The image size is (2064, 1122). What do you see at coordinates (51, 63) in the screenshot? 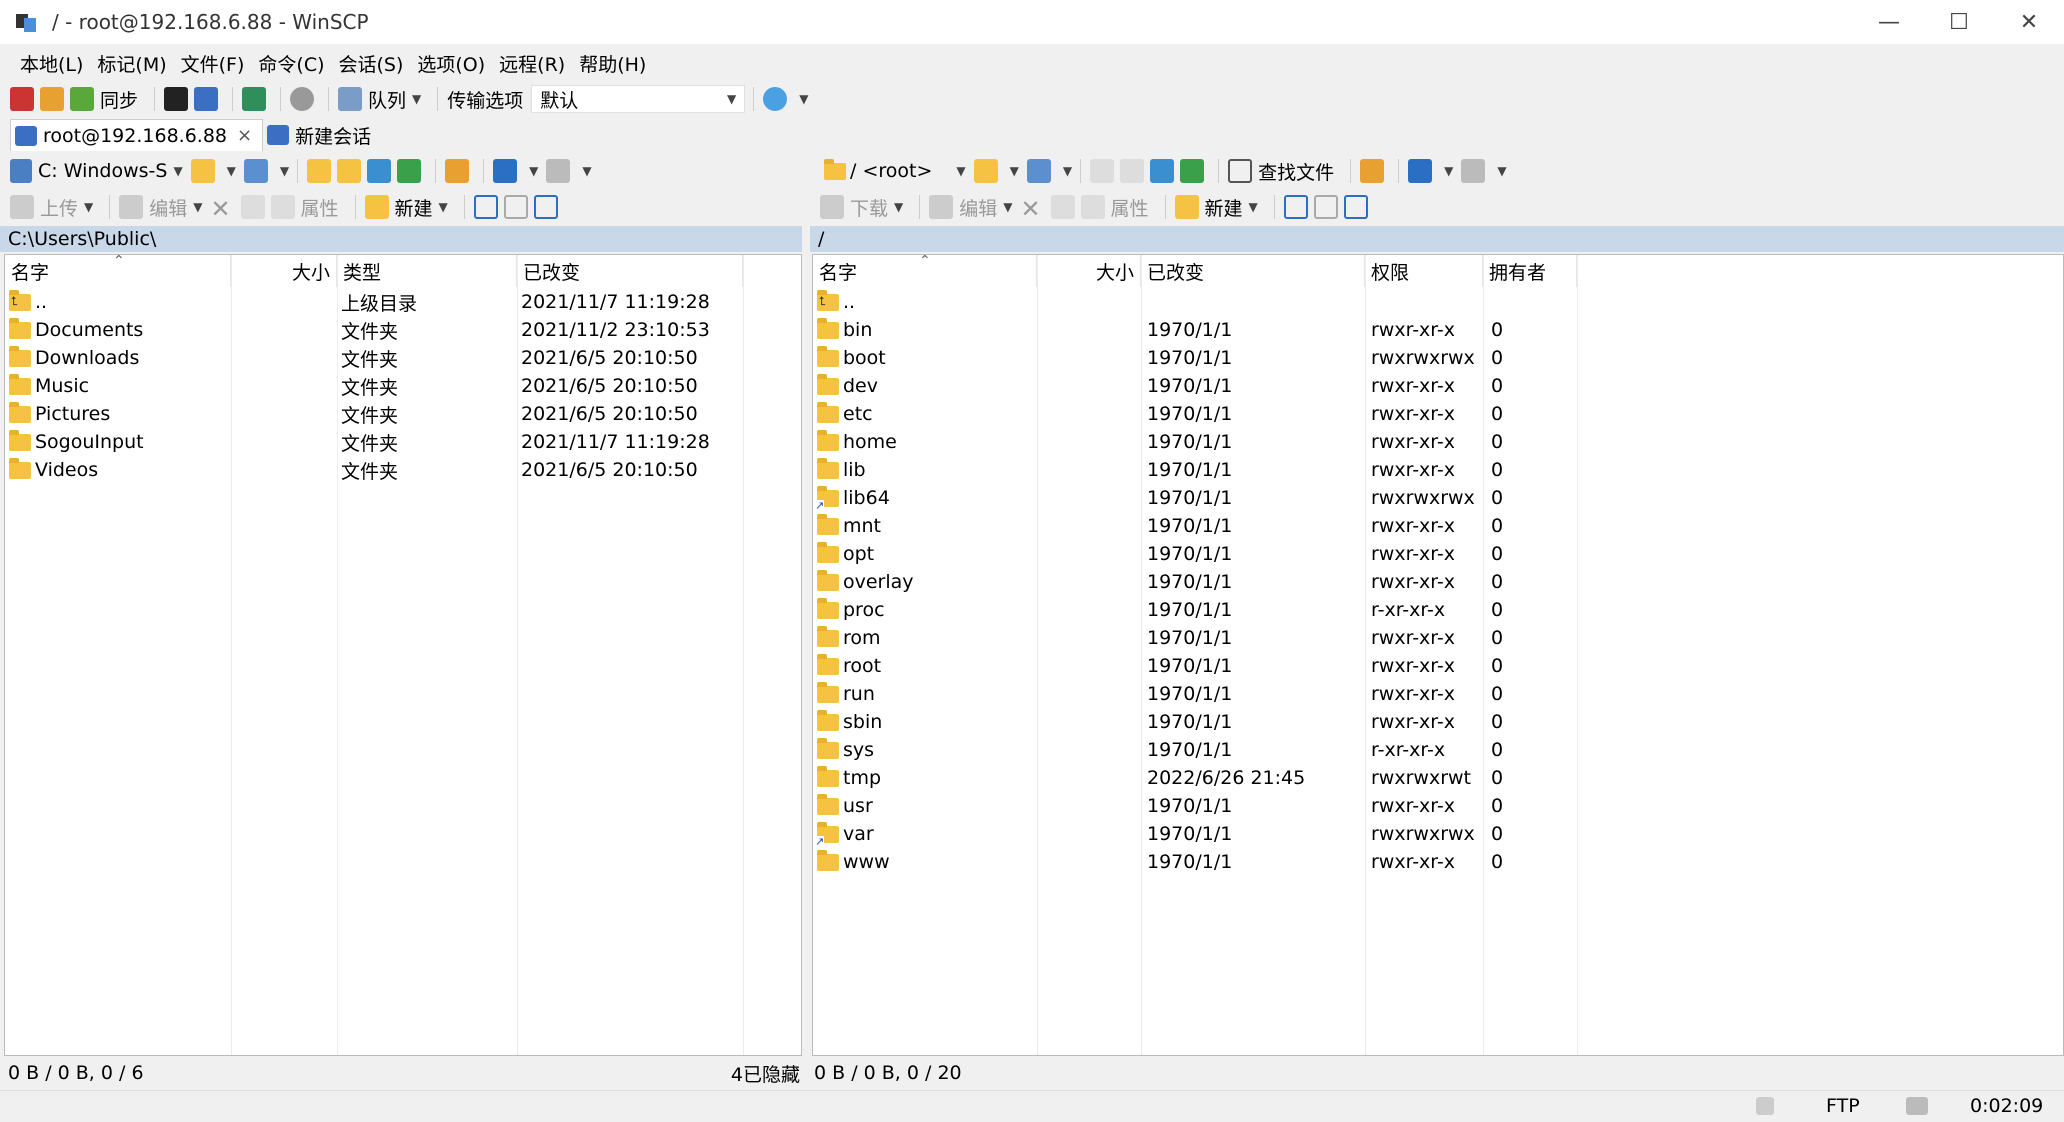
I see `menu-local: 本地(L)` at bounding box center [51, 63].